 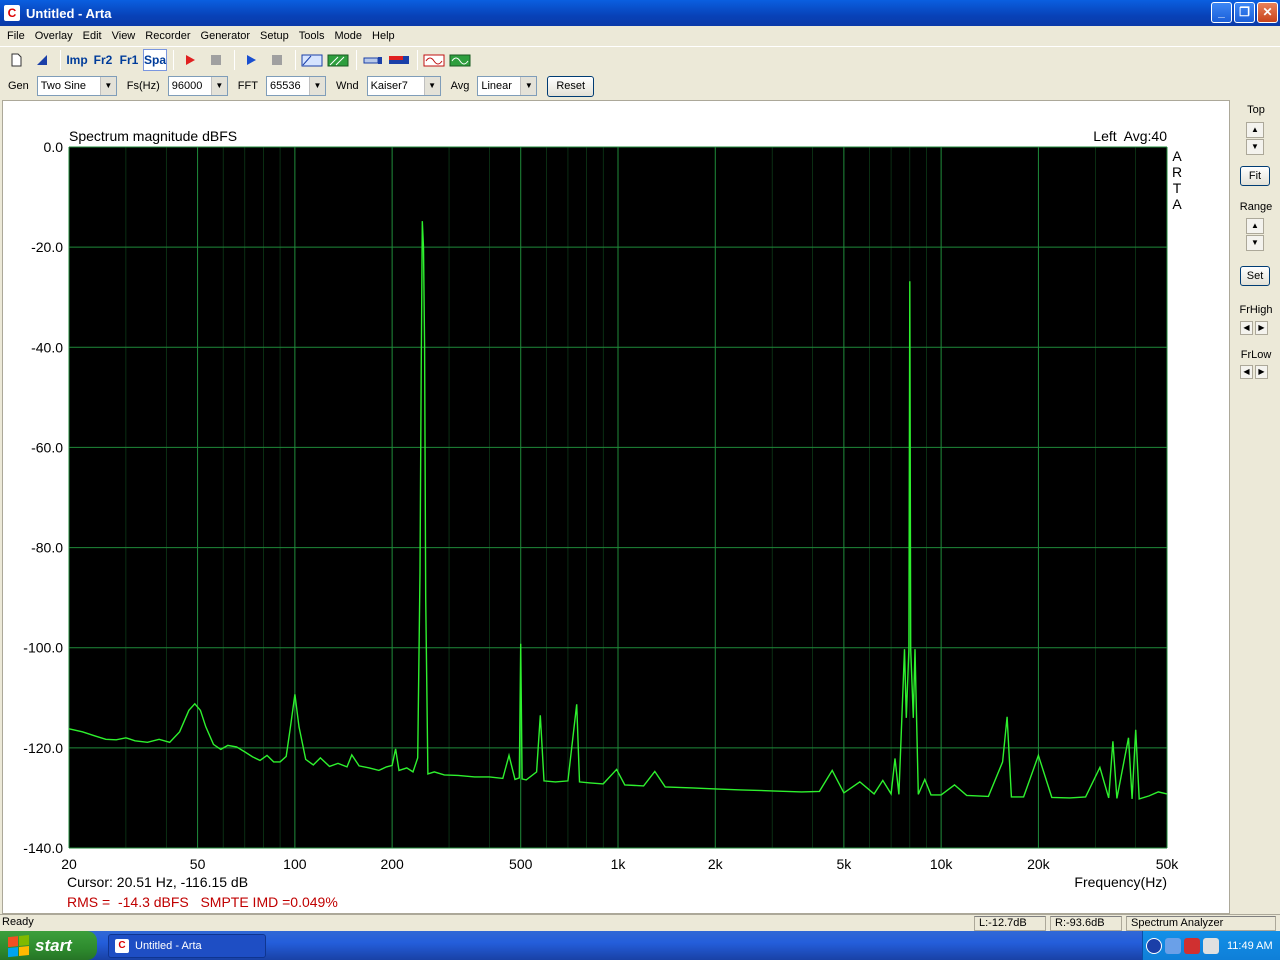 I want to click on menu-help: Help, so click(x=383, y=36).